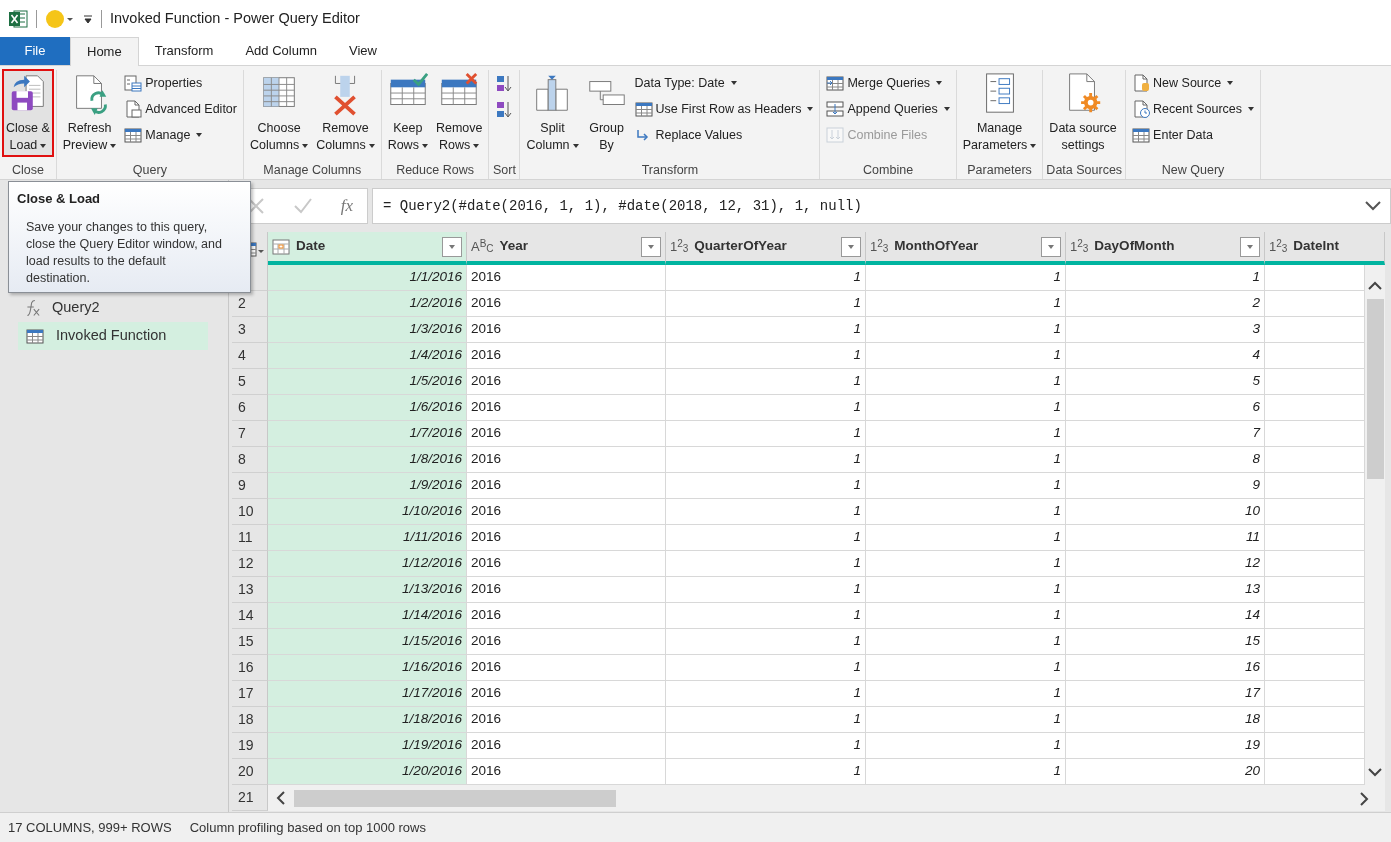  I want to click on group-label: Combine, so click(888, 170).